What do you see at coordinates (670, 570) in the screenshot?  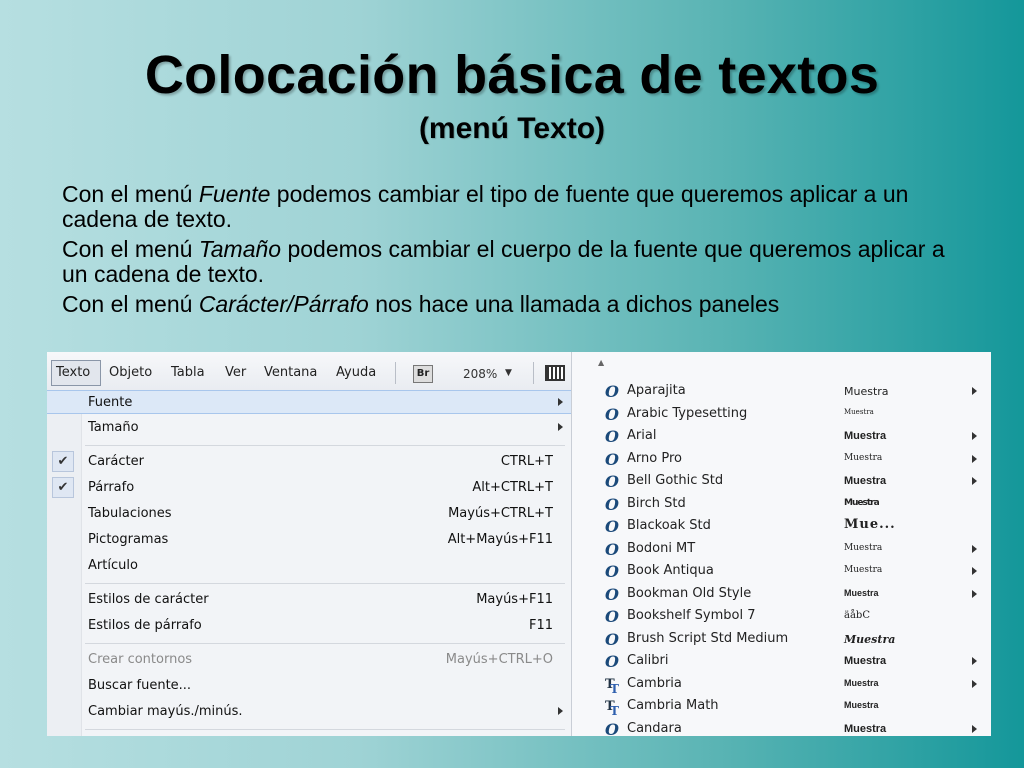 I see `font-name: Book Antiqua` at bounding box center [670, 570].